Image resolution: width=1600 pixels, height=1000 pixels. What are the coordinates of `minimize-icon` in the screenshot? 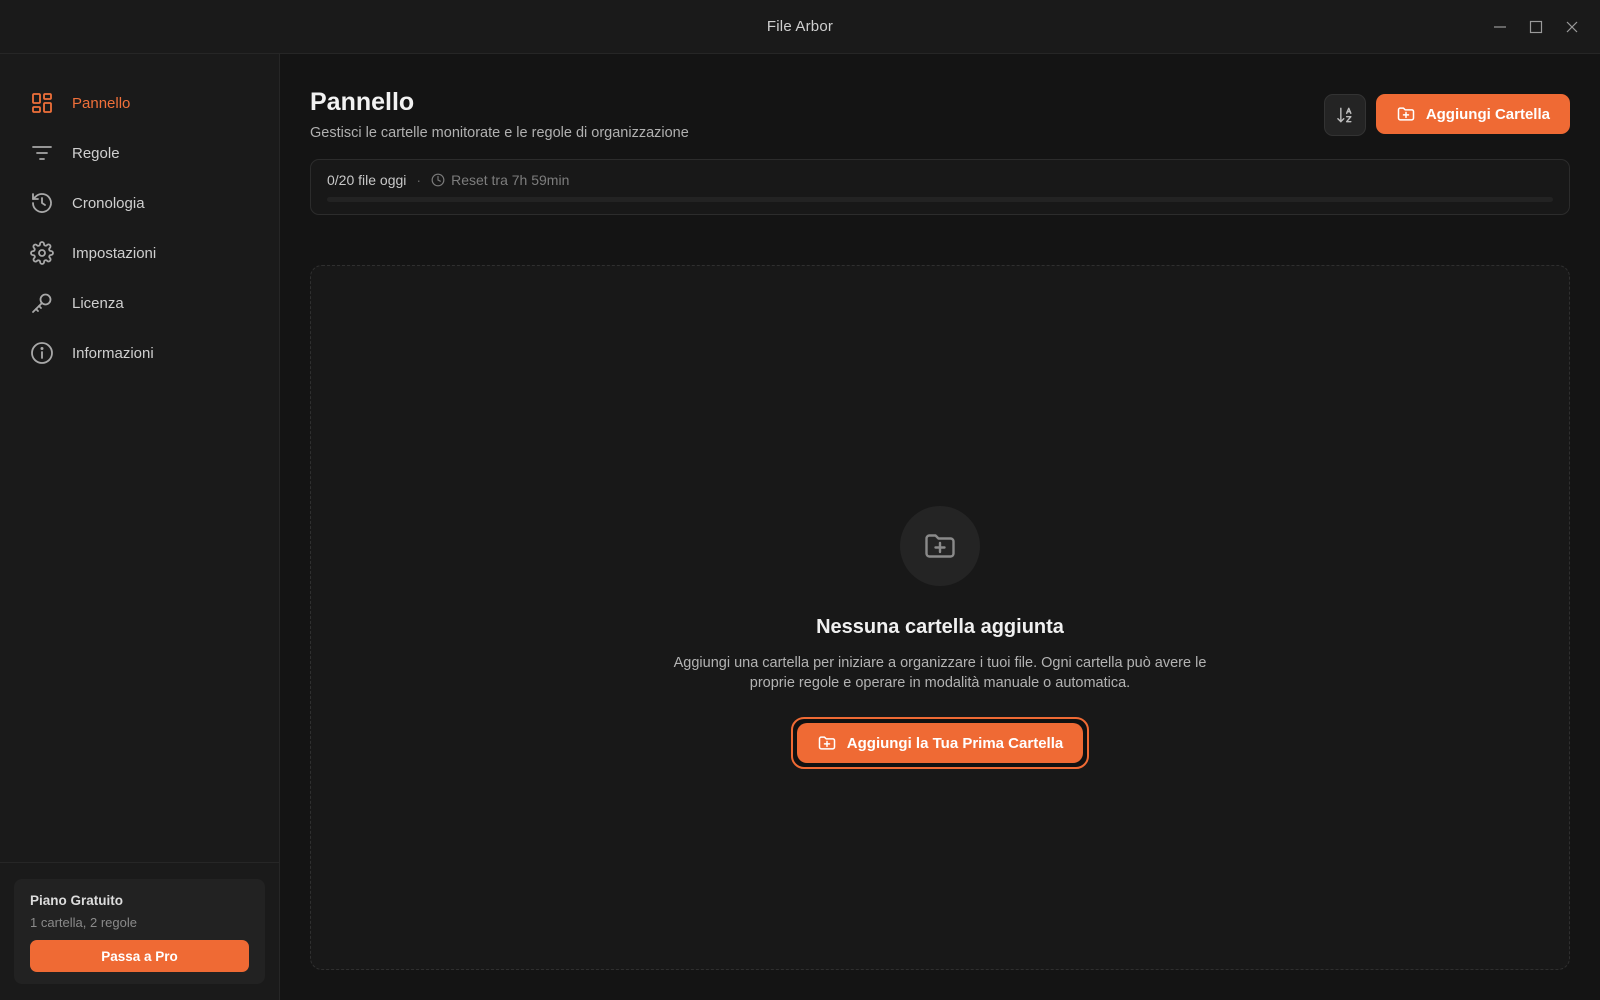 It's located at (1500, 27).